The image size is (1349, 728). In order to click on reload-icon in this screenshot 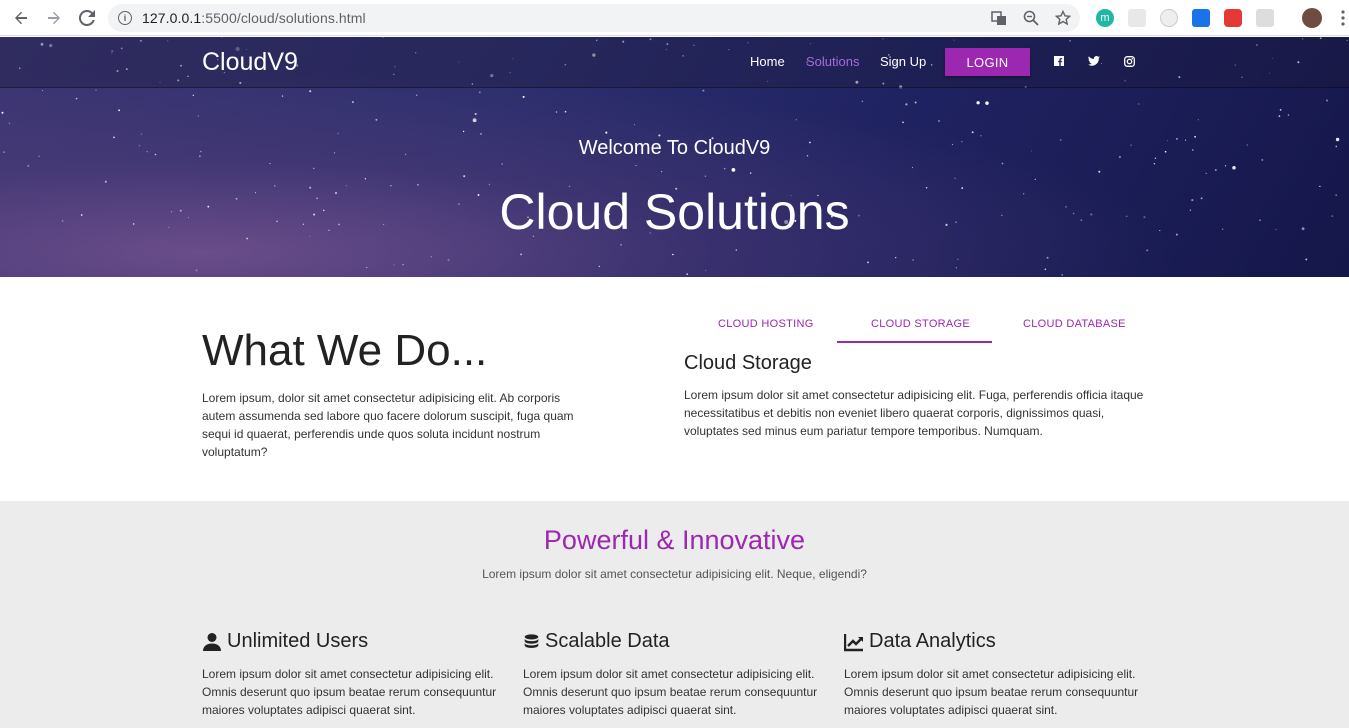, I will do `click(87, 18)`.